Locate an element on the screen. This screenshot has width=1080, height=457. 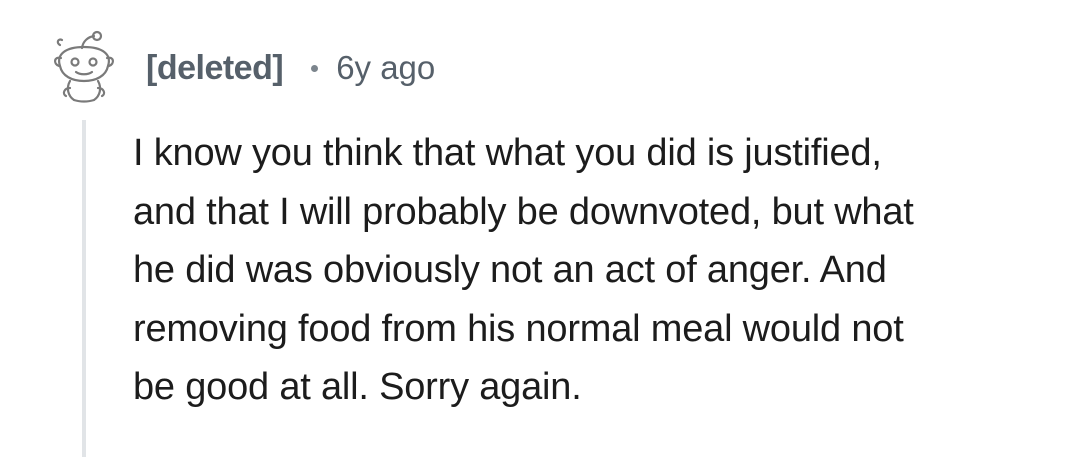
comment-header: [deleted] 6y ago is located at coordinates (290, 68).